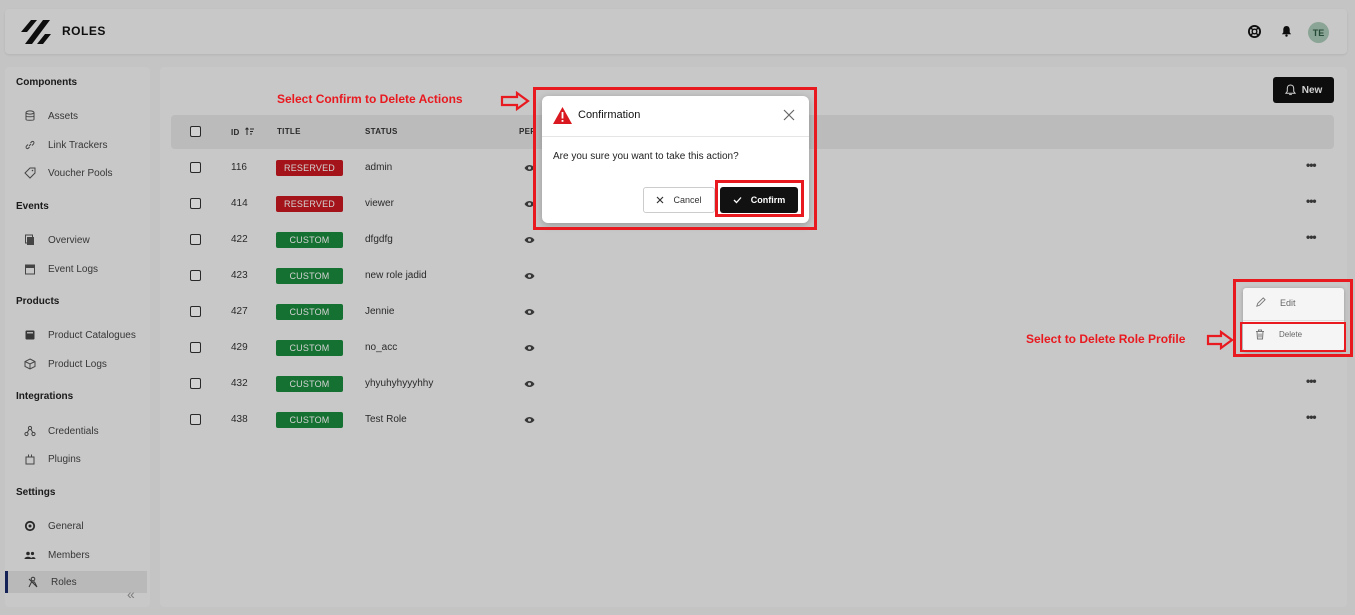 The height and width of the screenshot is (615, 1355). Describe the element at coordinates (239, 383) in the screenshot. I see `role-id: 432` at that location.